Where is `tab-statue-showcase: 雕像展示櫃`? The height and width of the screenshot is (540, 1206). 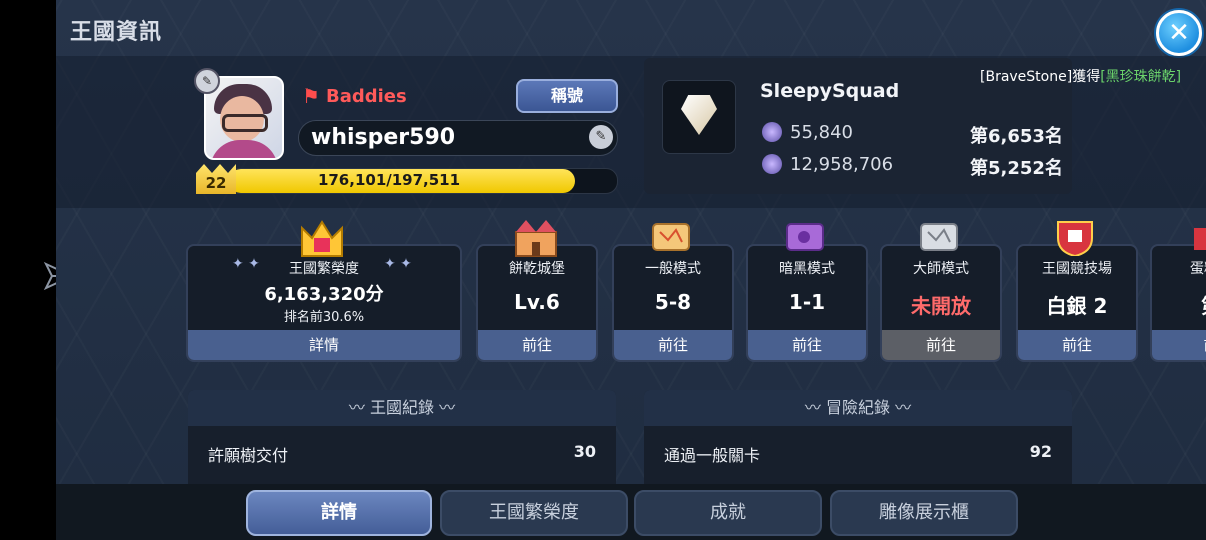
tab-statue-showcase: 雕像展示櫃 is located at coordinates (924, 513).